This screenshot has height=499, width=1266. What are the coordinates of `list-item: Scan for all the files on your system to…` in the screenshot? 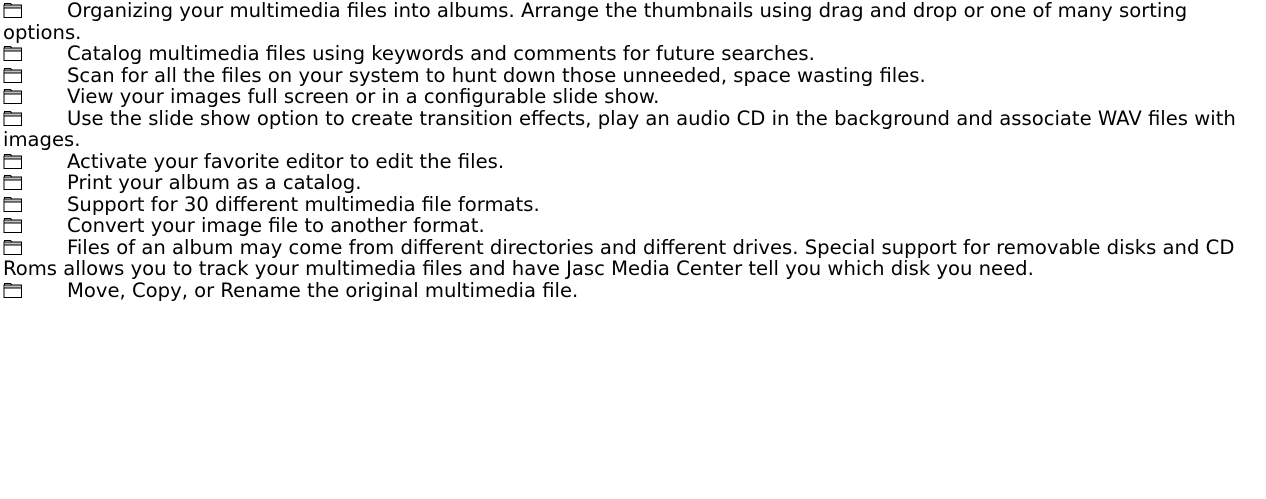 It's located at (632, 75).